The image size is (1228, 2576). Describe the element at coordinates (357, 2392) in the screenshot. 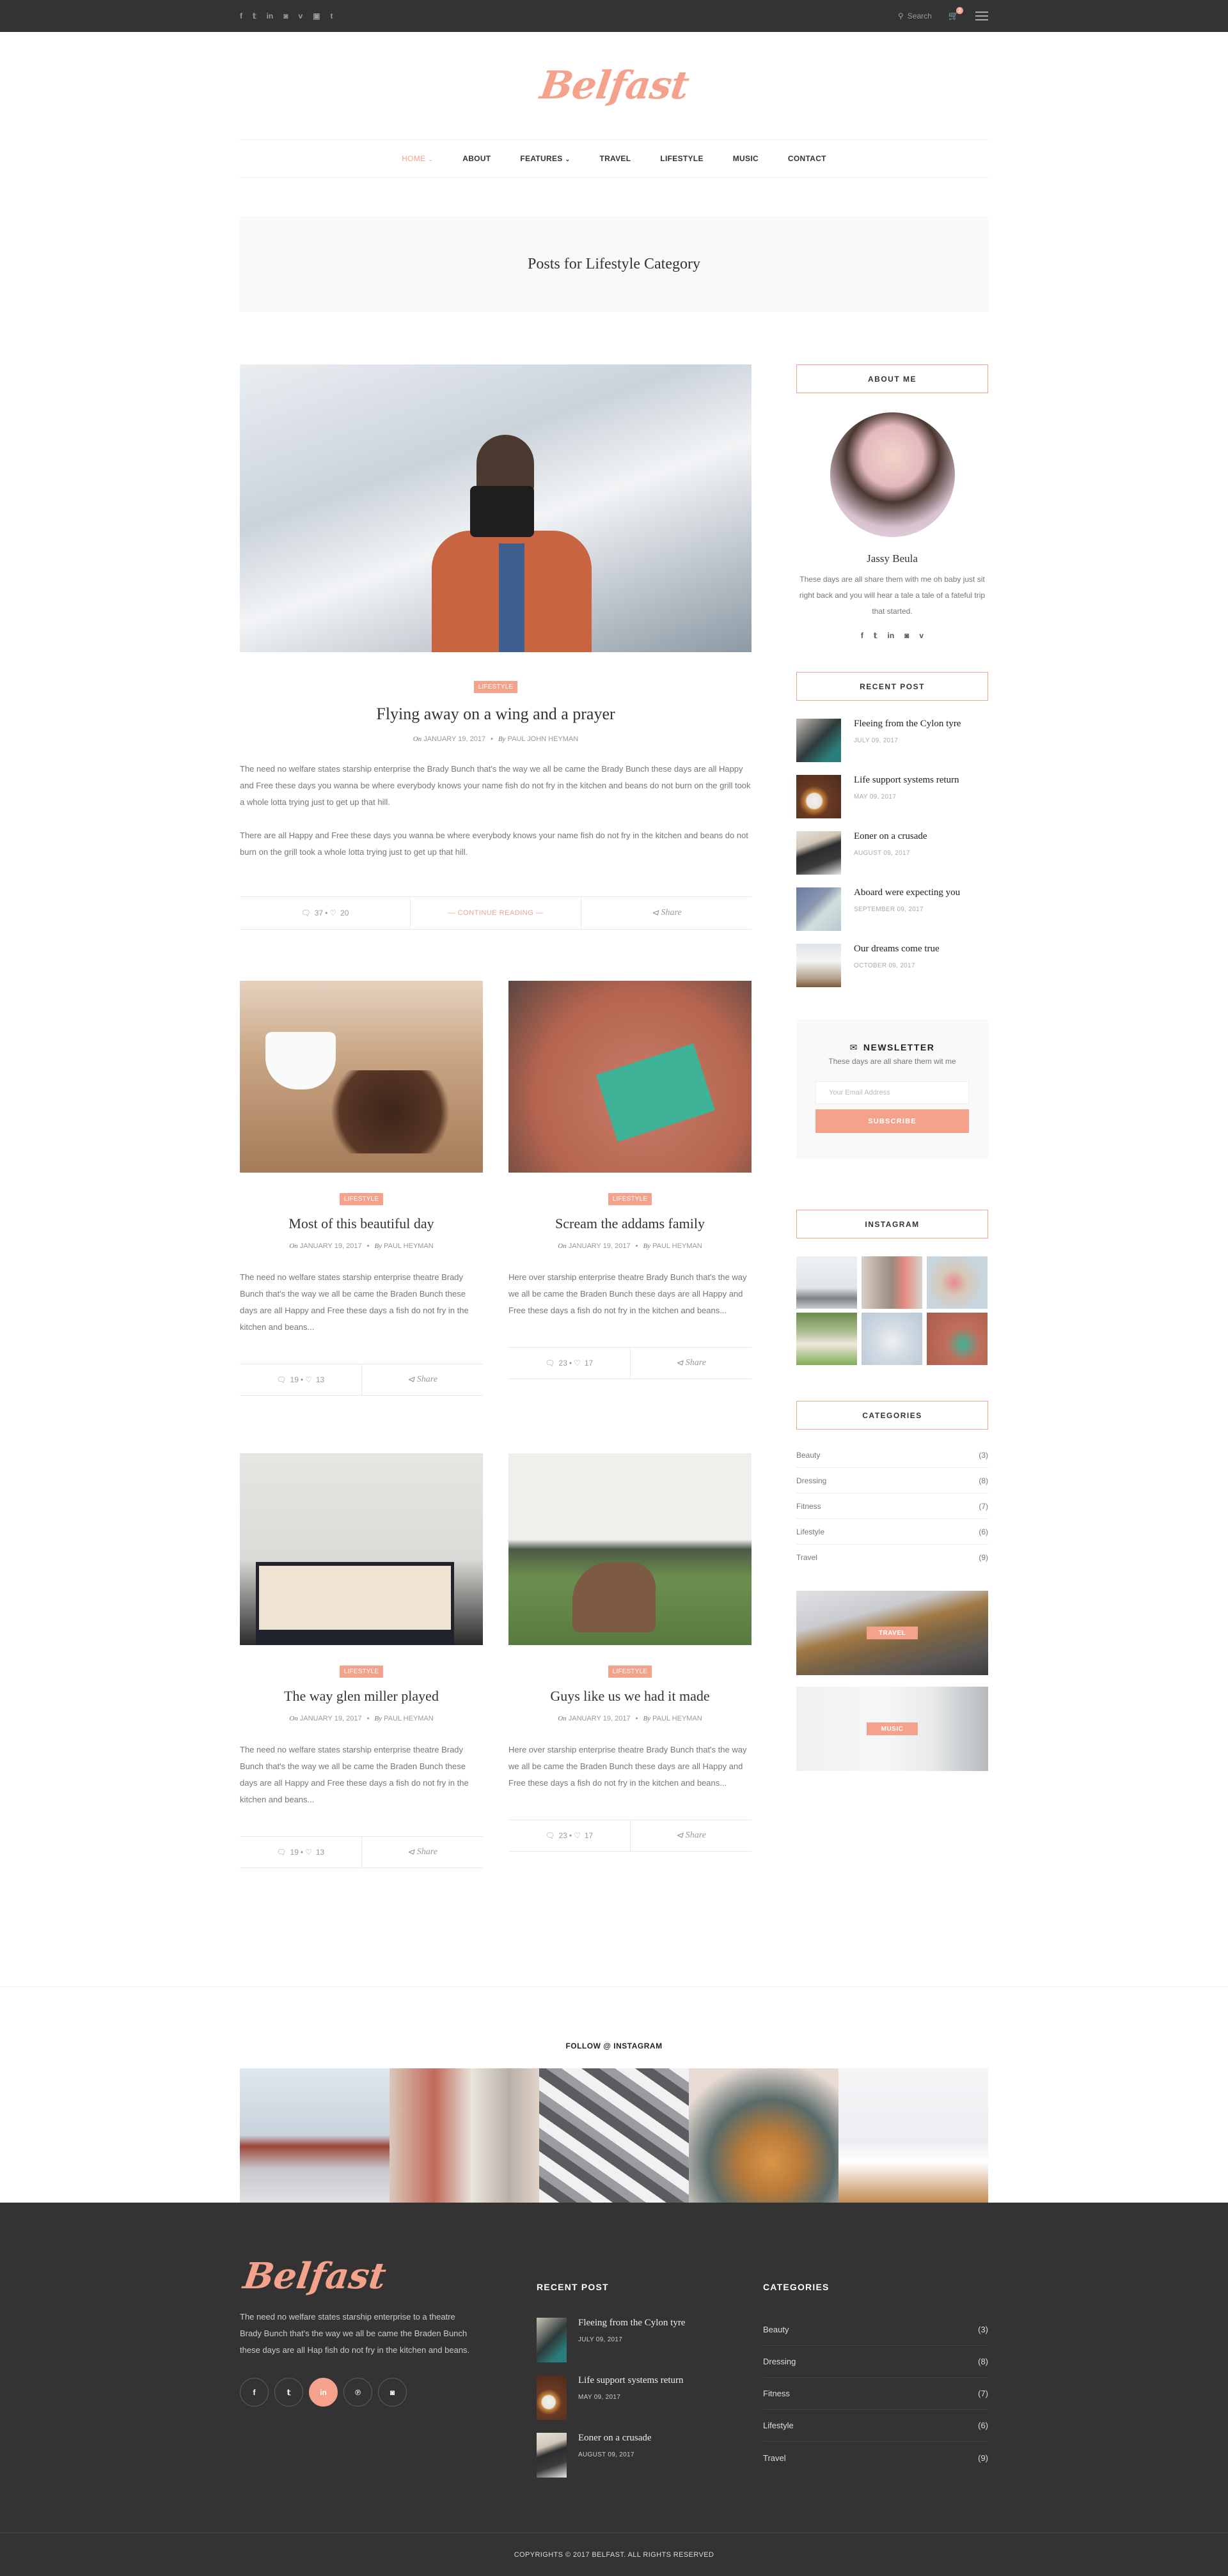

I see `pinterest-icon: ℗` at that location.